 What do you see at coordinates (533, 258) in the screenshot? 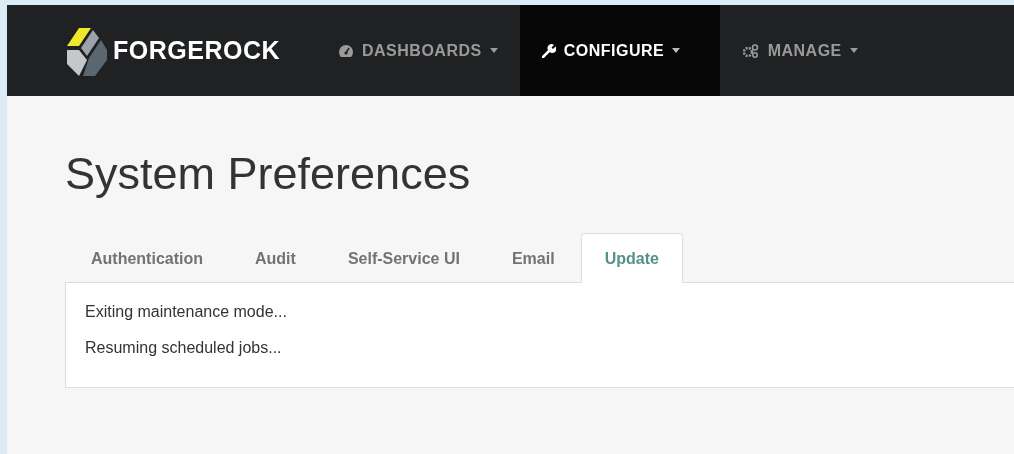
I see `tab: Email` at bounding box center [533, 258].